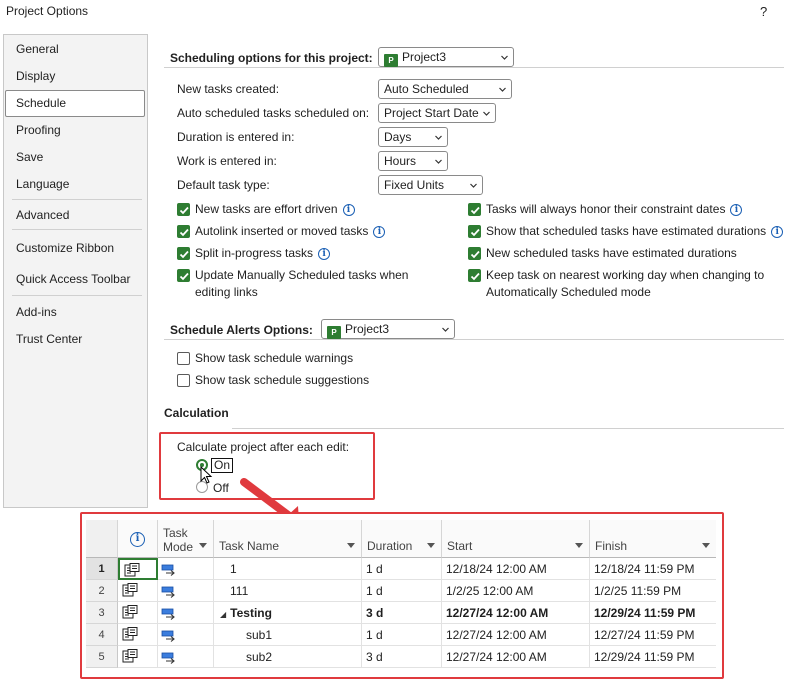  I want to click on mouse-cursor-icon, so click(206, 475).